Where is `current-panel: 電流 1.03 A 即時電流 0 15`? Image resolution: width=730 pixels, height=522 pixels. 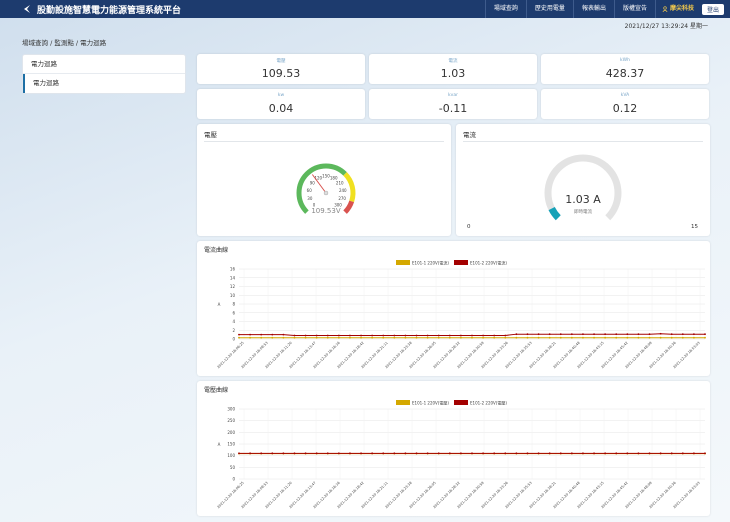 current-panel: 電流 1.03 A 即時電流 0 15 is located at coordinates (583, 180).